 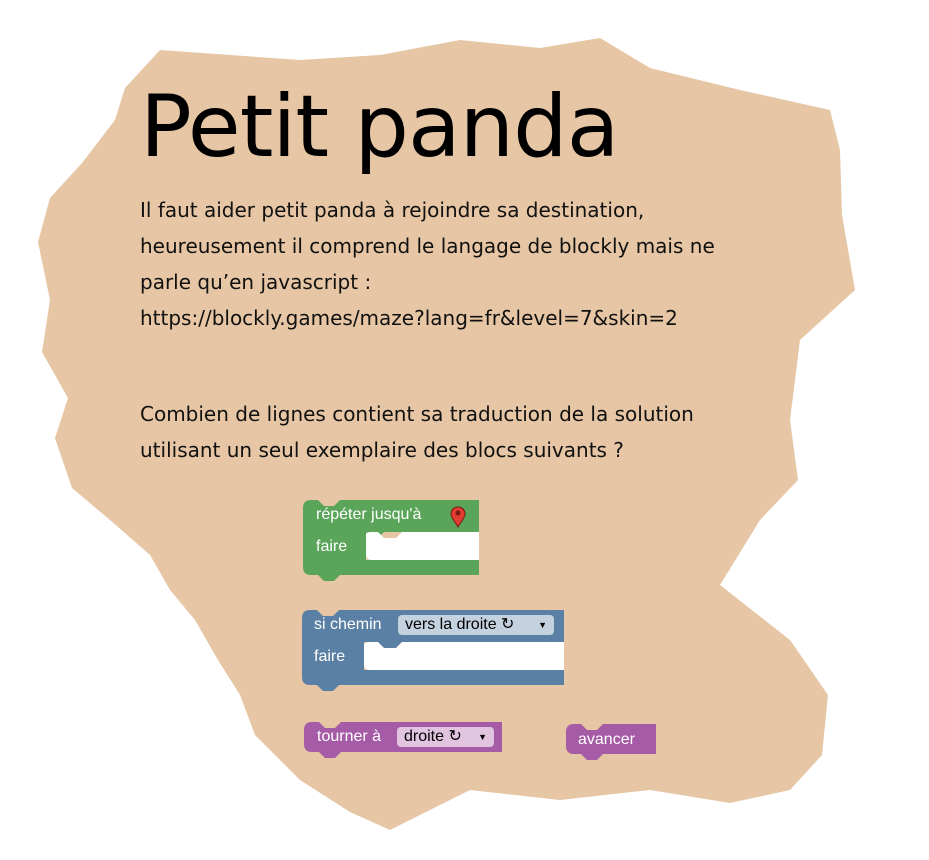 I want to click on move-label: avancer, so click(x=606, y=739).